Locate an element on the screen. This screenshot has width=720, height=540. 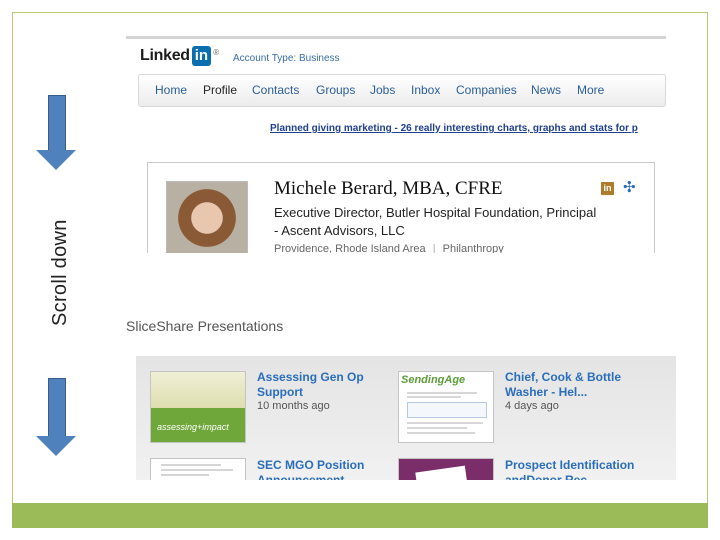
scroll-down-label: Scroll down is located at coordinates (60, 272).